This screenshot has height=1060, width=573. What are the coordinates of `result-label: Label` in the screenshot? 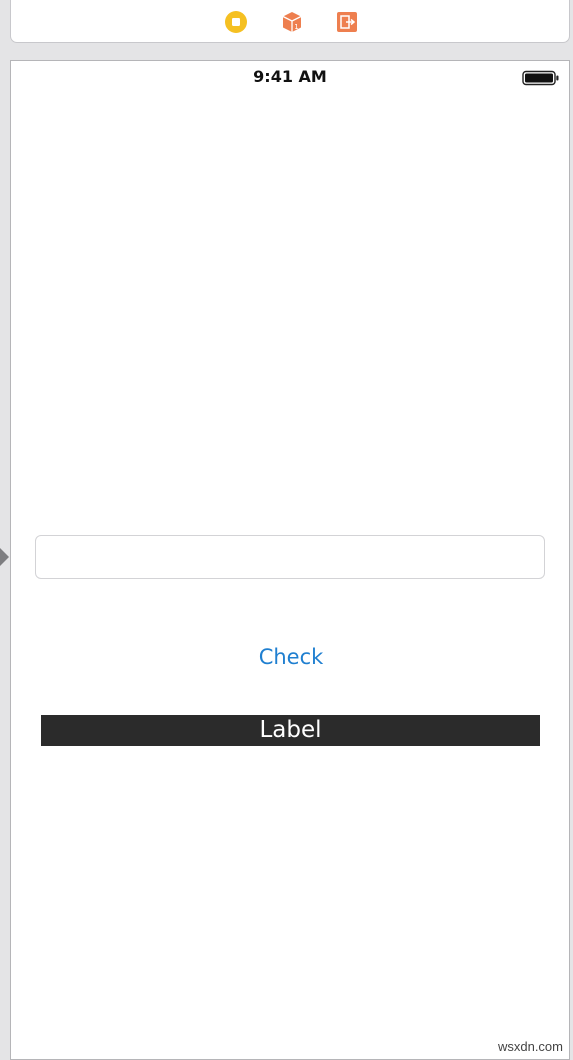 It's located at (290, 730).